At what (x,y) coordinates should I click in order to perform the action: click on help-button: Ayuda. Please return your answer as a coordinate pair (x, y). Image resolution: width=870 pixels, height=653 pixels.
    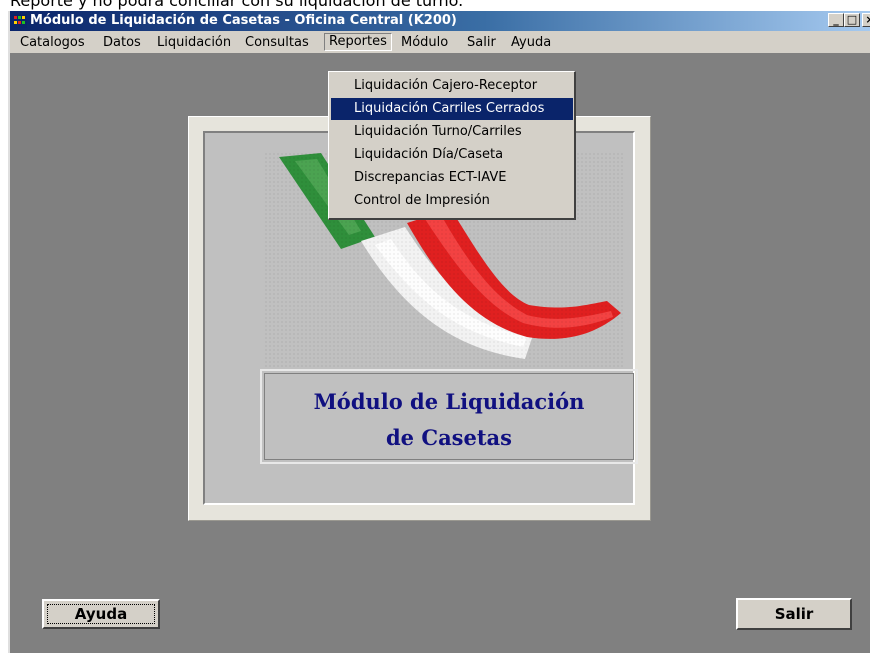
    Looking at the image, I should click on (101, 614).